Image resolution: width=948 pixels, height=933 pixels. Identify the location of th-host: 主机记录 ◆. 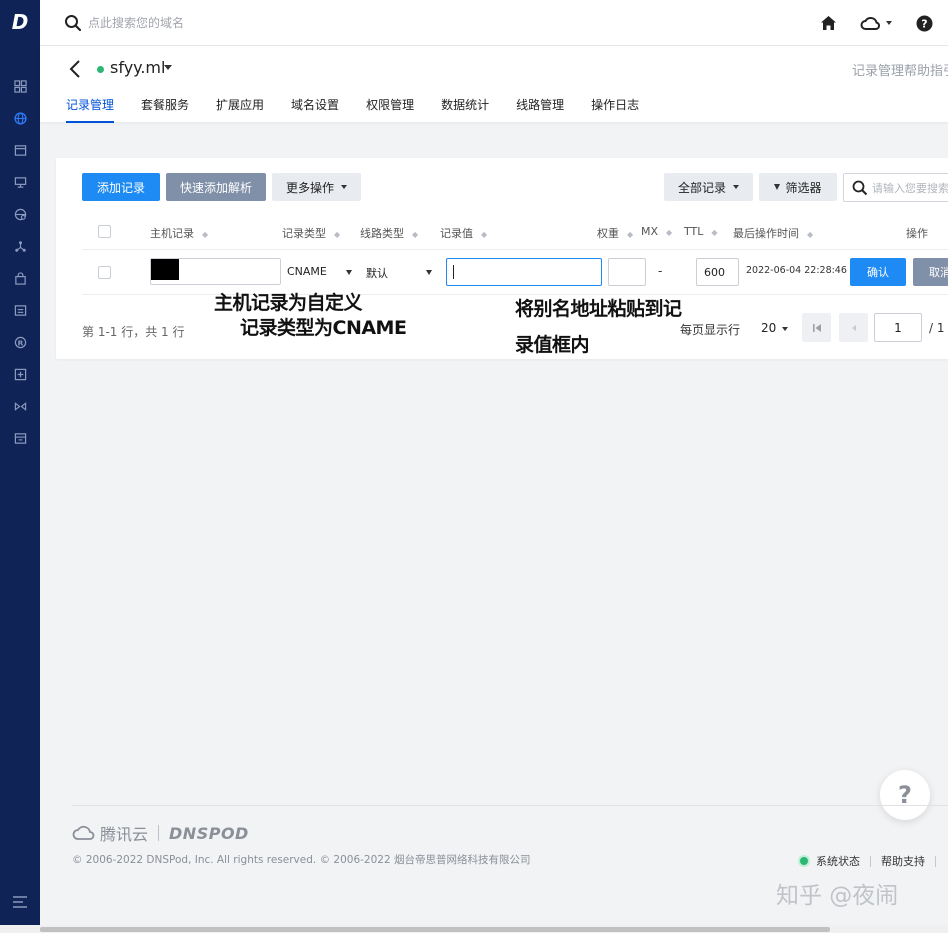
(179, 233).